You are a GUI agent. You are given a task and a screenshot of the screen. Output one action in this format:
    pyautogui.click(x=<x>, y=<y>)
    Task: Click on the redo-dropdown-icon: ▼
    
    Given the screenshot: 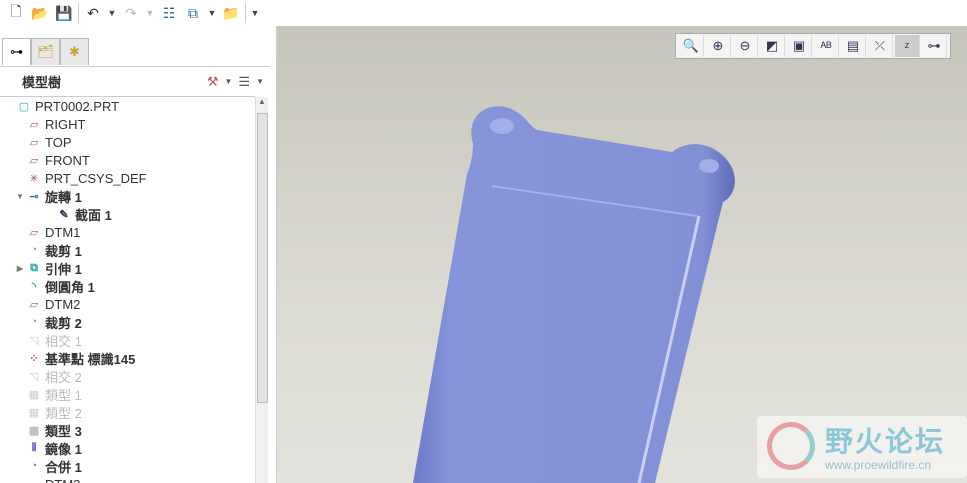 What is the action you would take?
    pyautogui.click(x=150, y=13)
    